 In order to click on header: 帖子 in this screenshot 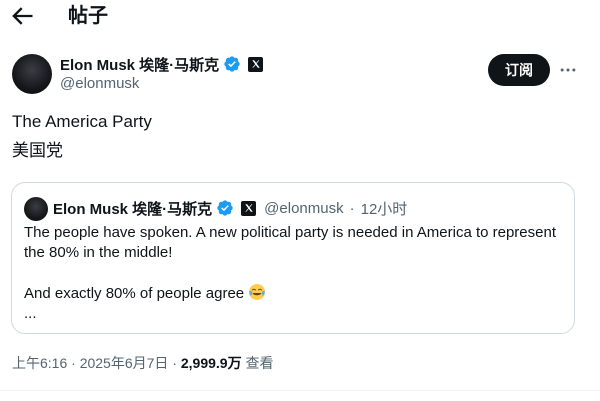, I will do `click(300, 17)`.